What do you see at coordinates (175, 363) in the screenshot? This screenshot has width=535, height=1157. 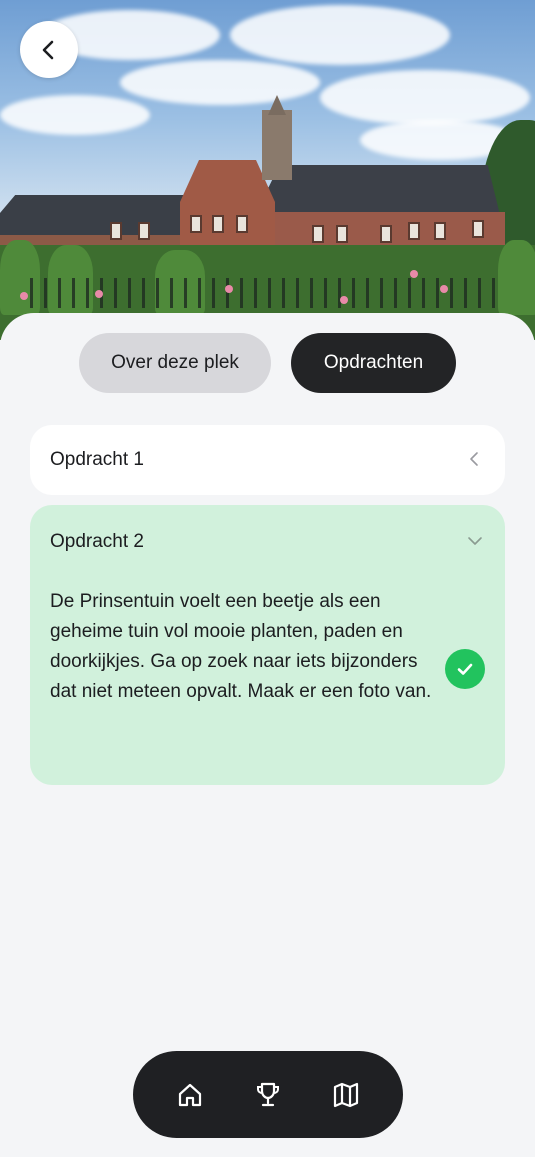 I see `tab-over-deze-plek: Over deze plek` at bounding box center [175, 363].